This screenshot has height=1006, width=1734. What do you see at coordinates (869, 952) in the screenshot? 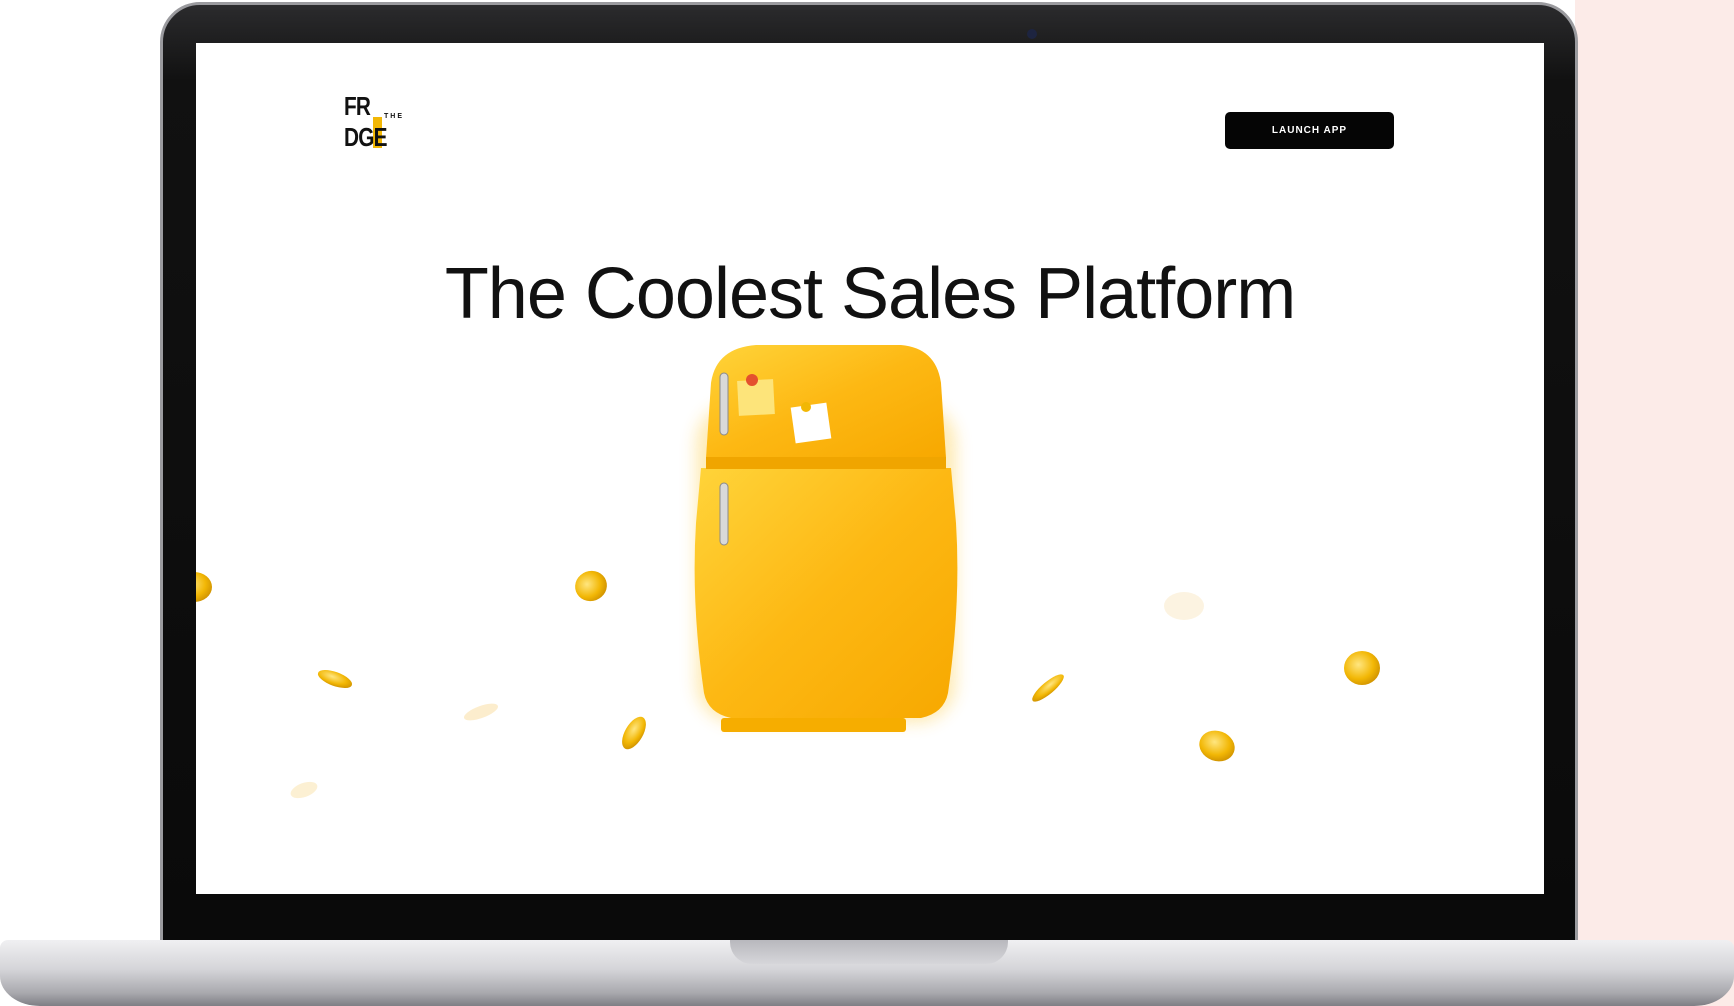
I see `laptop-notch` at bounding box center [869, 952].